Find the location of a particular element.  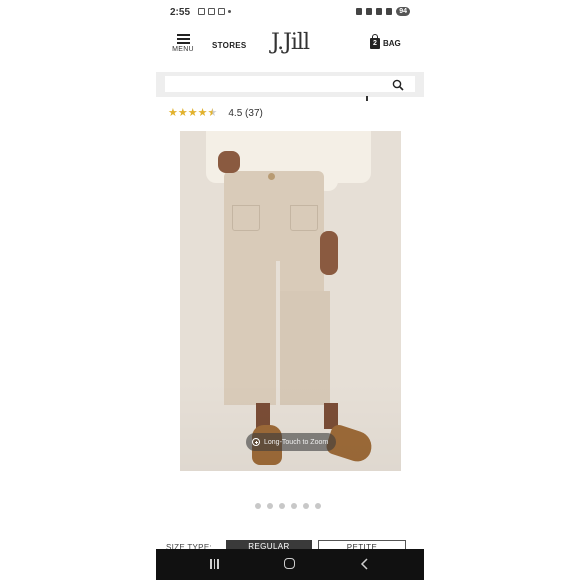

bag-button: 2 BAG is located at coordinates (385, 41).